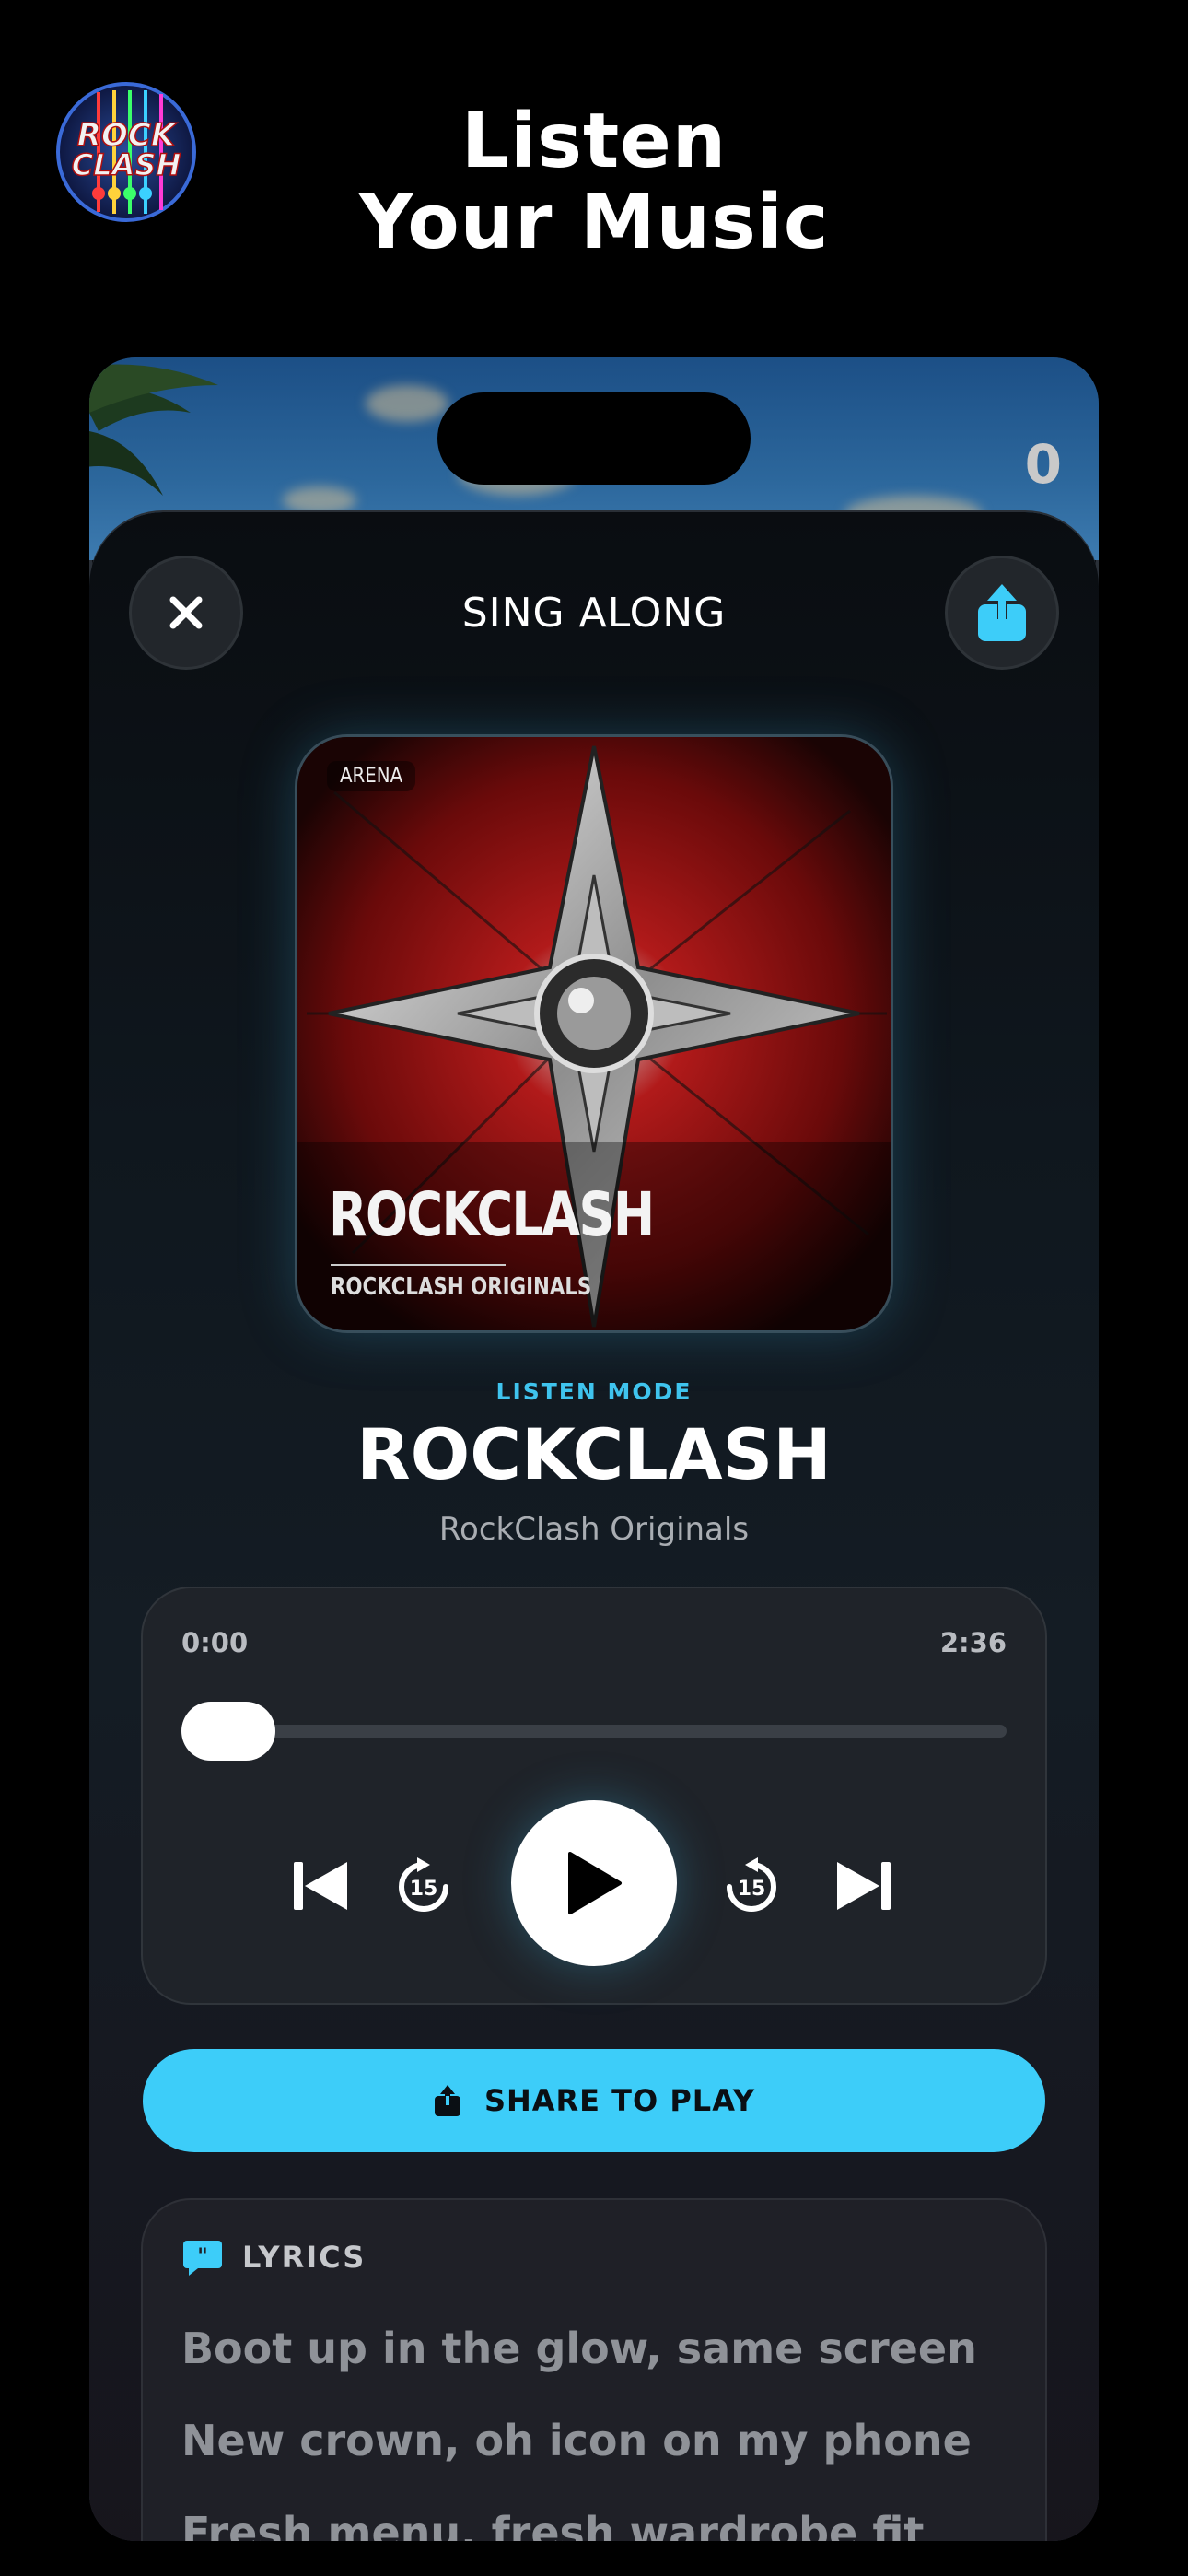 This screenshot has width=1188, height=2576. I want to click on previous-button, so click(320, 1886).